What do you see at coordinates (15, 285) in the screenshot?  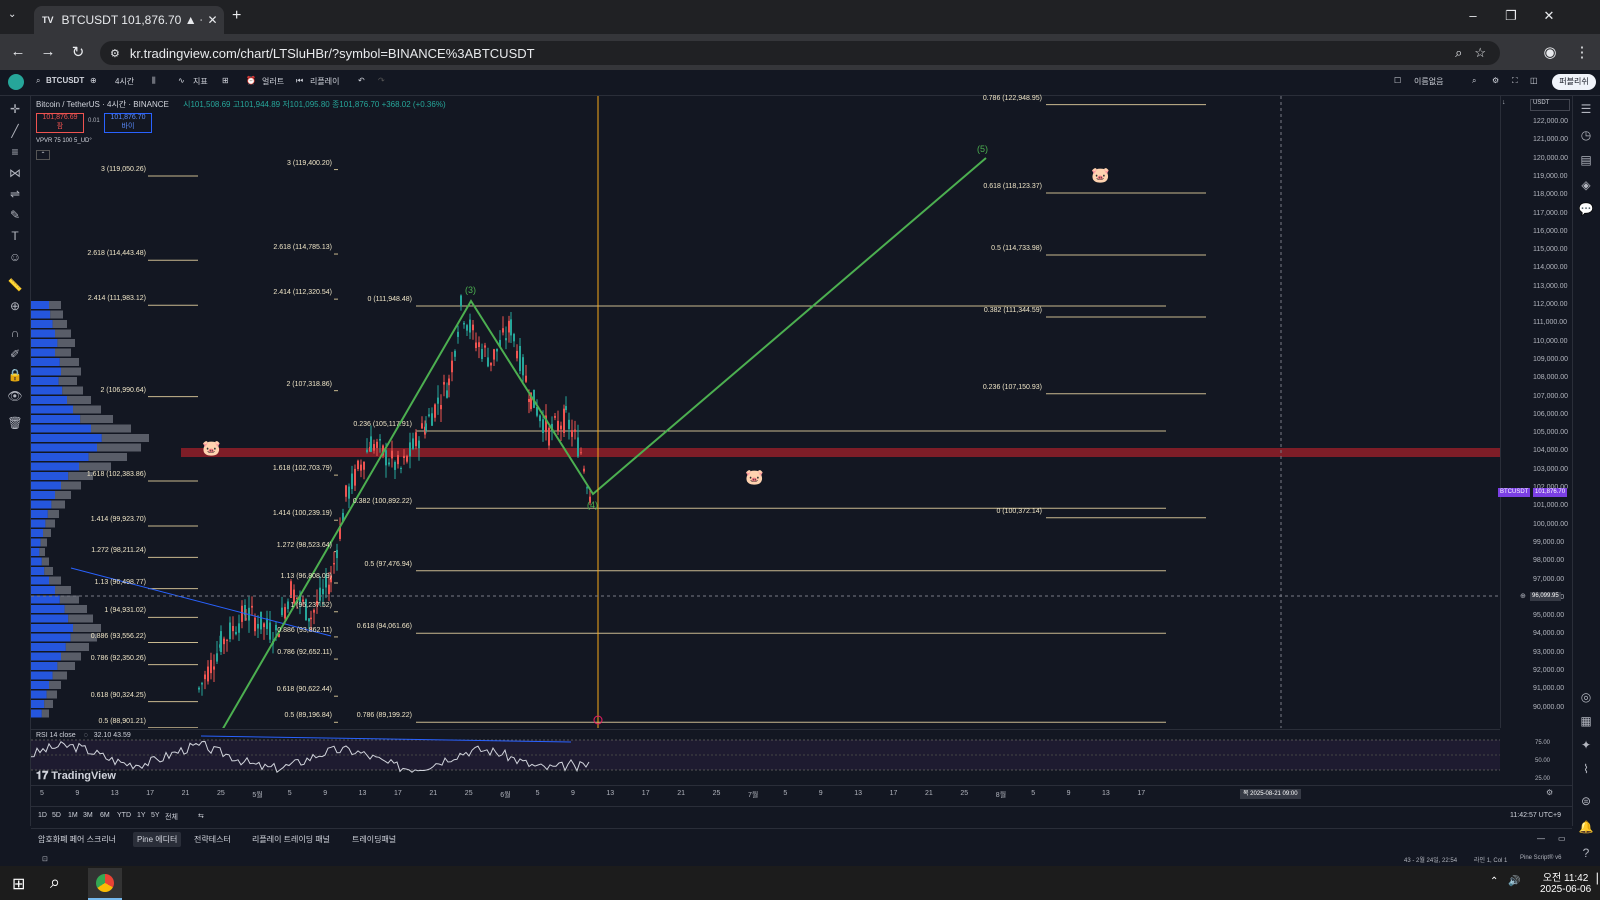 I see `ruler-icon: 📏` at bounding box center [15, 285].